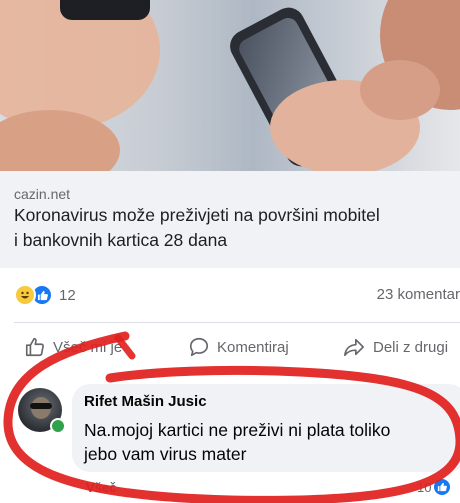 The width and height of the screenshot is (460, 503). I want to click on comment-icon, so click(199, 347).